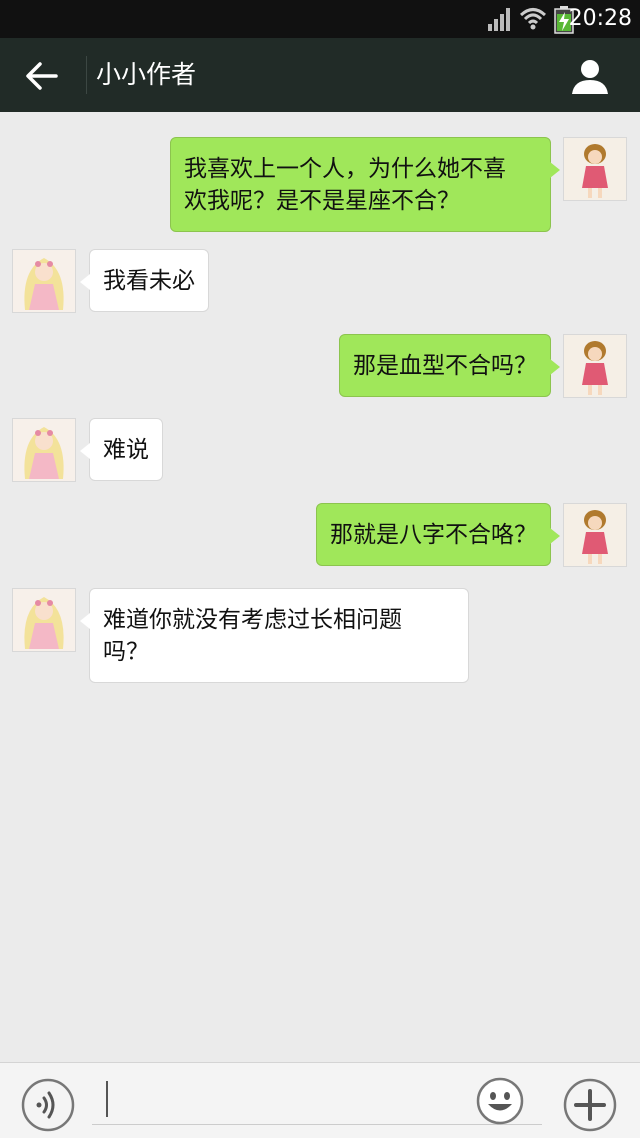  Describe the element at coordinates (48, 1105) in the screenshot. I see `voice-button` at that location.